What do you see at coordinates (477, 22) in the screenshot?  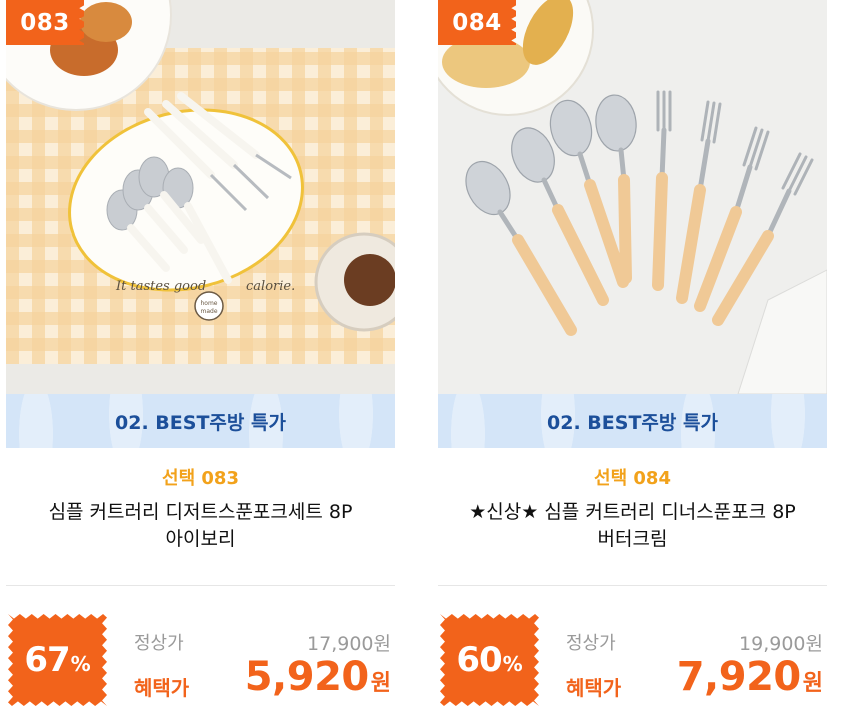 I see `product-number-badge: 084` at bounding box center [477, 22].